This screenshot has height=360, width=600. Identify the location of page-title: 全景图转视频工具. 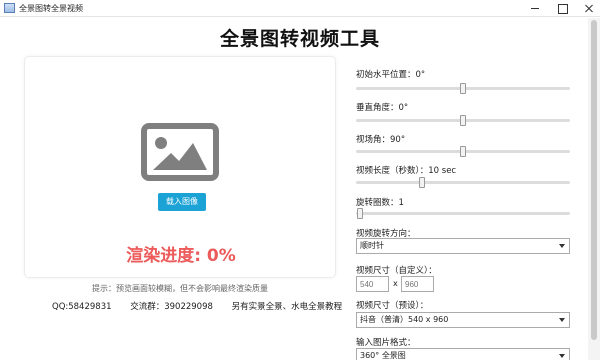
(299, 39).